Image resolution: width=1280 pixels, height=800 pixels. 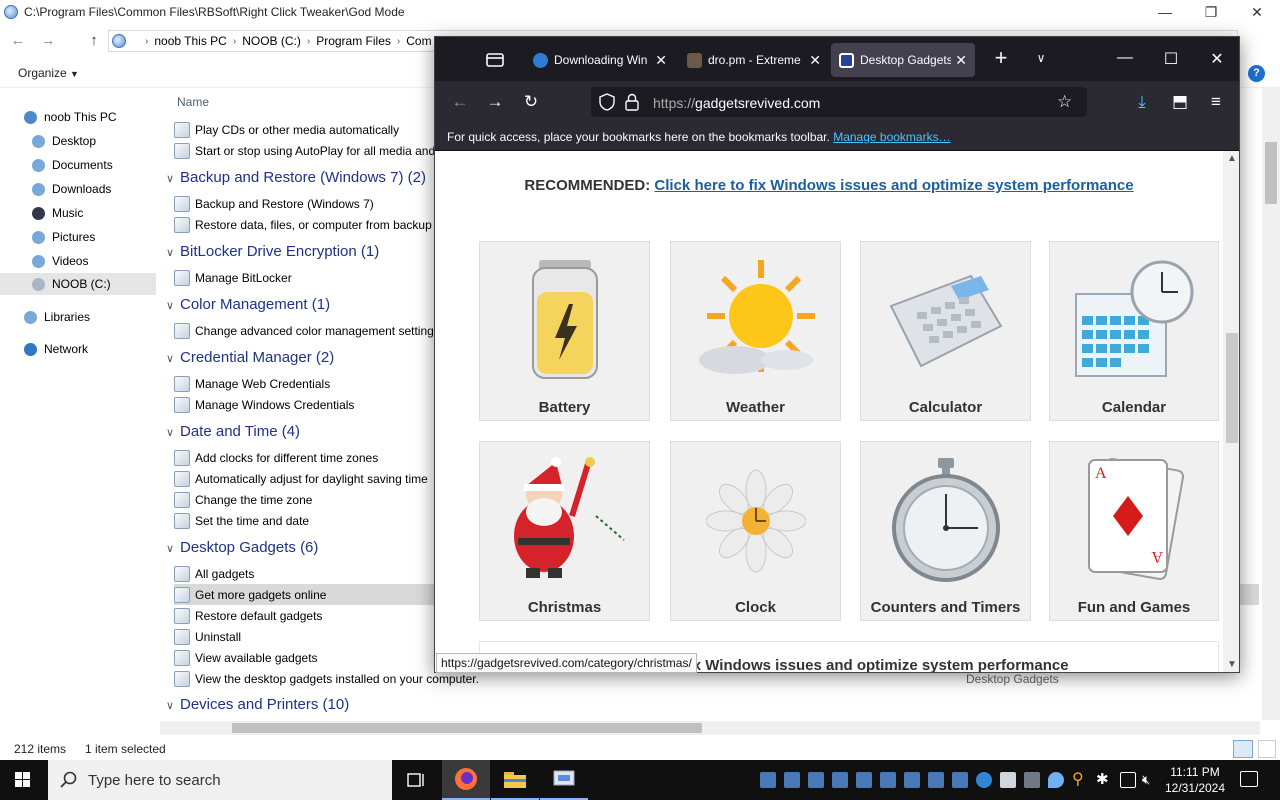 What do you see at coordinates (1104, 780) in the screenshot?
I see `sparkle-icon: ✱` at bounding box center [1104, 780].